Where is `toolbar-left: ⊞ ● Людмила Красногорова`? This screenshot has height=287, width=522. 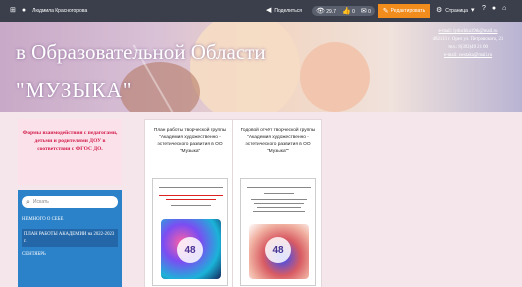 toolbar-left: ⊞ ● Людмила Красногорова is located at coordinates (48, 10).